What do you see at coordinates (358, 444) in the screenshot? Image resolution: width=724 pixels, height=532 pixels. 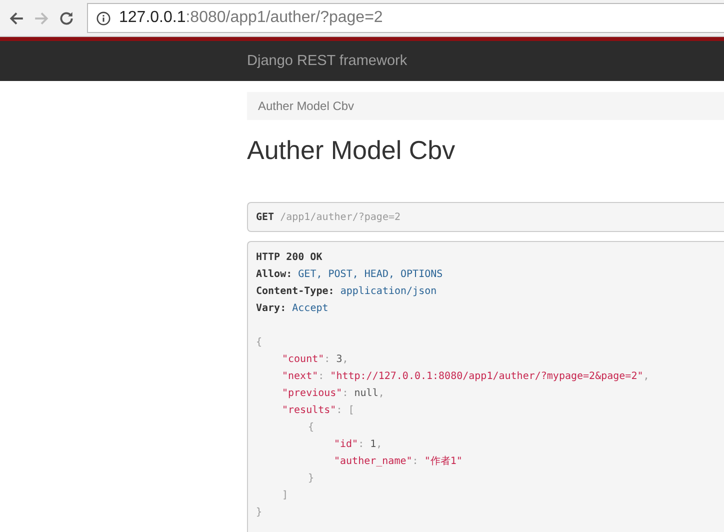 I see `json-line: "id": 1,` at bounding box center [358, 444].